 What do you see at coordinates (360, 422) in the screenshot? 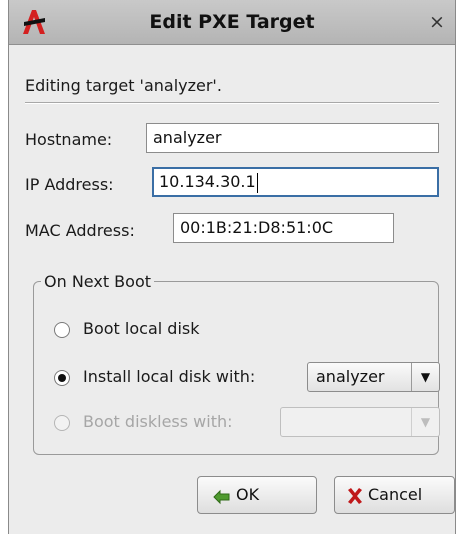
I see `diskless-image-select: ▼` at bounding box center [360, 422].